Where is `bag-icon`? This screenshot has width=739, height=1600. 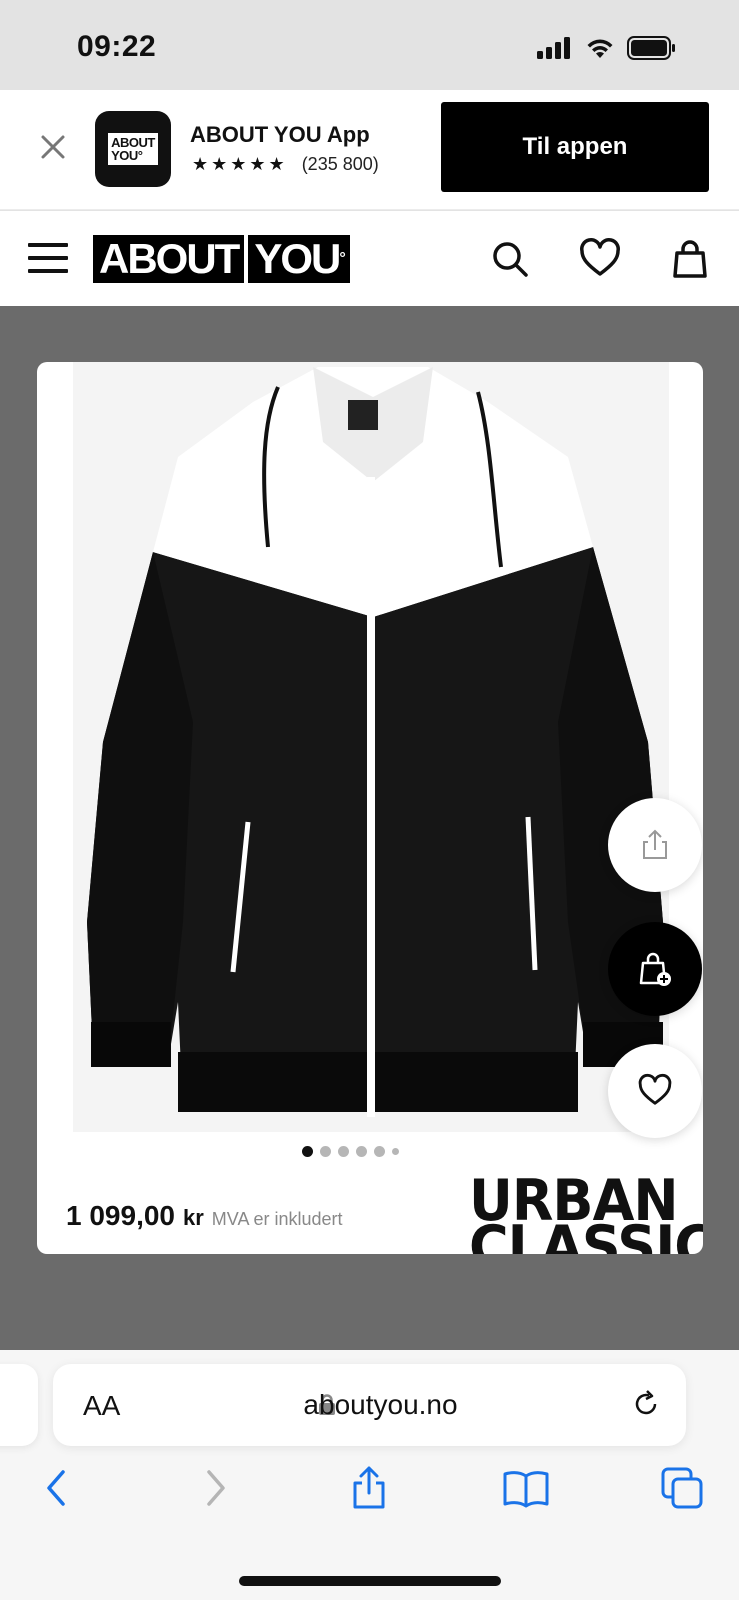
bag-icon is located at coordinates (690, 259).